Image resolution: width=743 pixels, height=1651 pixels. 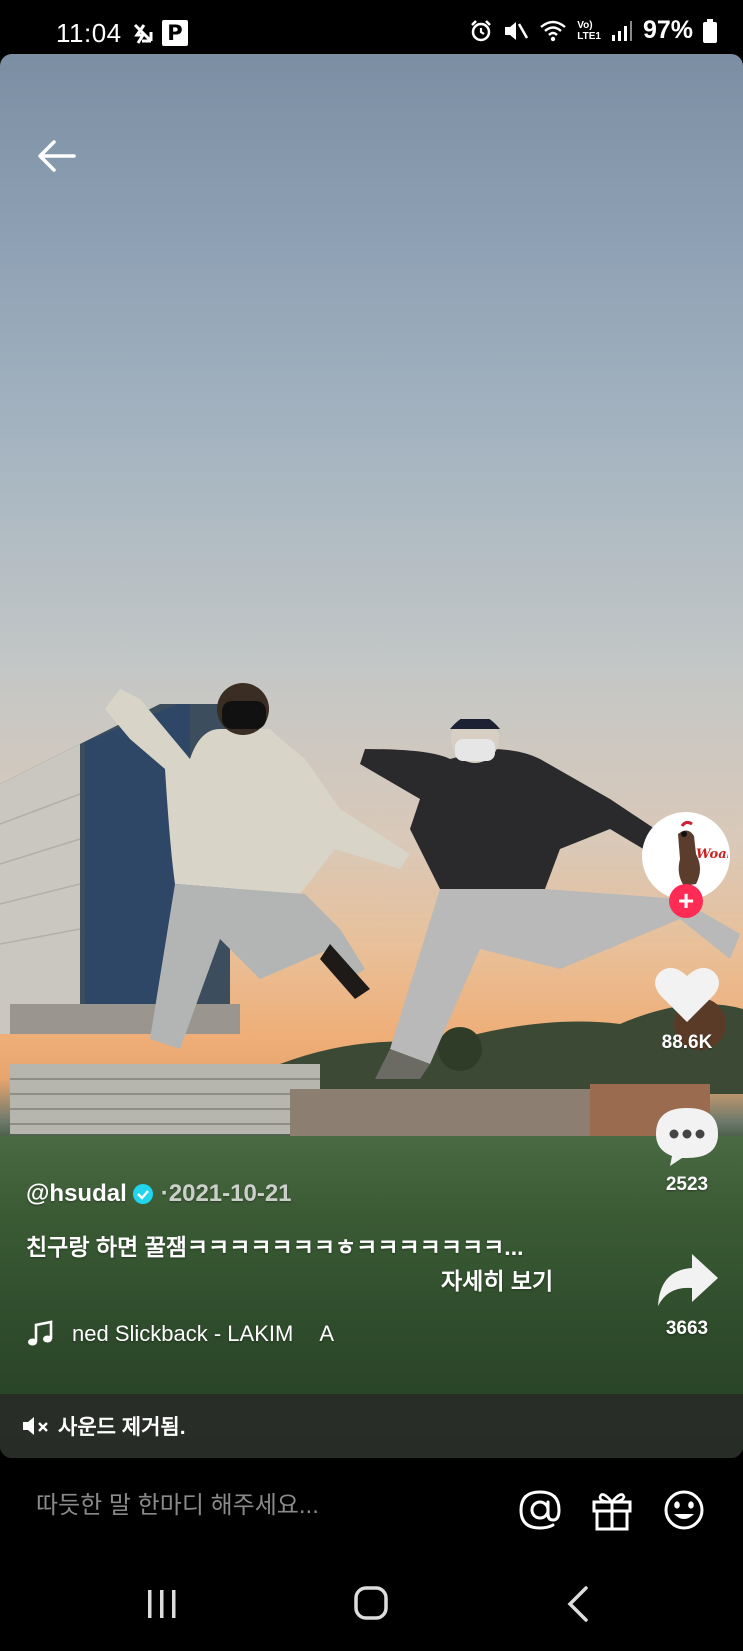 I want to click on comment-bar, so click(x=371, y=1510).